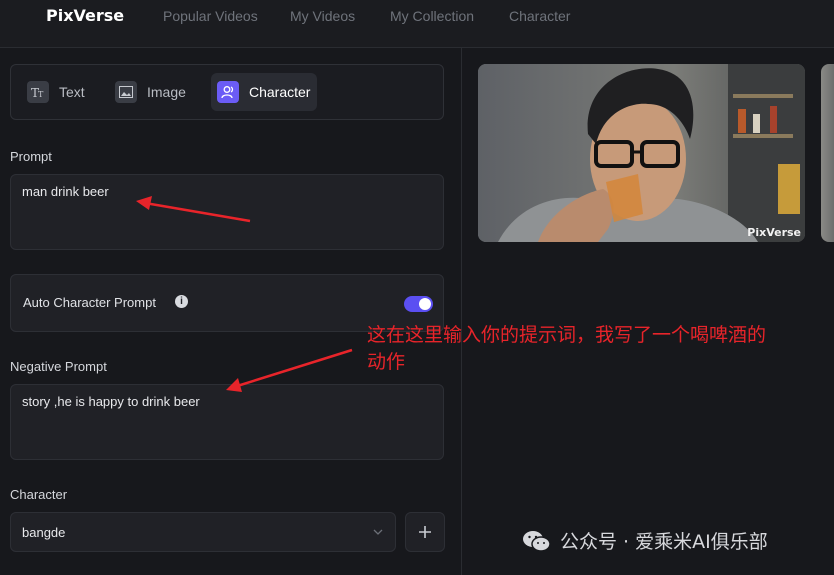 Image resolution: width=834 pixels, height=575 pixels. Describe the element at coordinates (537, 541) in the screenshot. I see `wechat-icon` at that location.